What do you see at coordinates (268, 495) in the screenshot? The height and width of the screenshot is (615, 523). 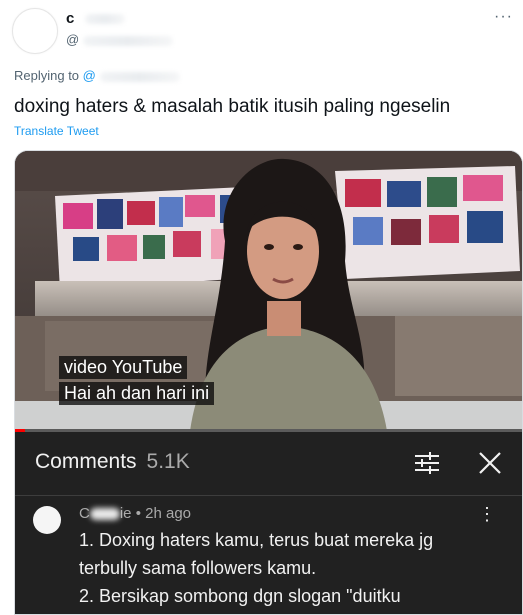 I see `comments-divider` at bounding box center [268, 495].